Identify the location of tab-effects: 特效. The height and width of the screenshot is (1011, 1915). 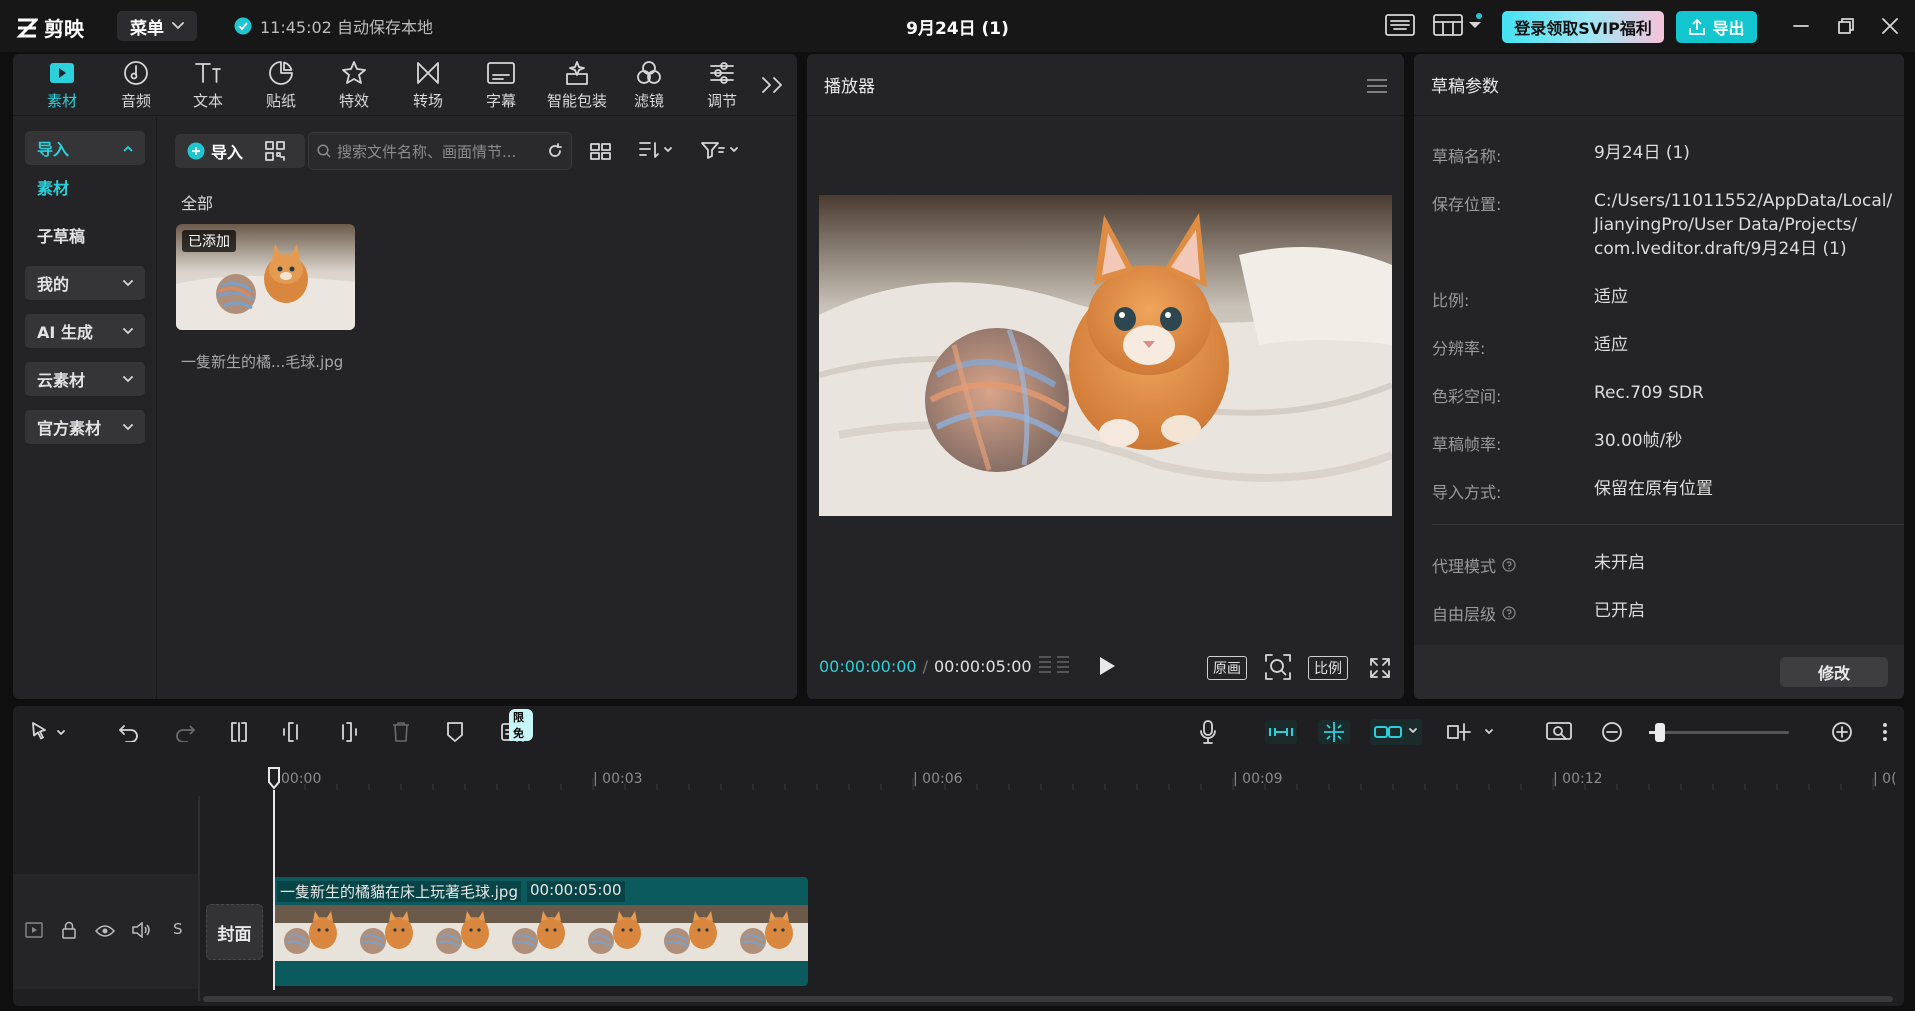
(354, 87).